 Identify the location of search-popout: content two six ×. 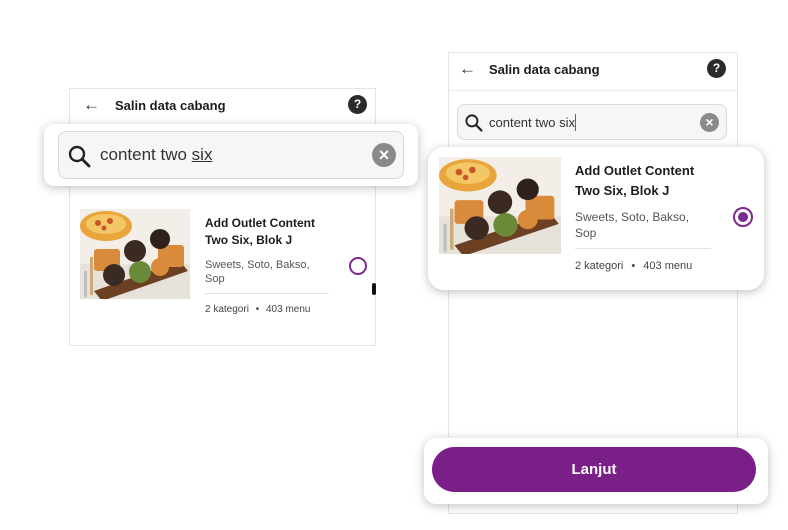
(231, 155).